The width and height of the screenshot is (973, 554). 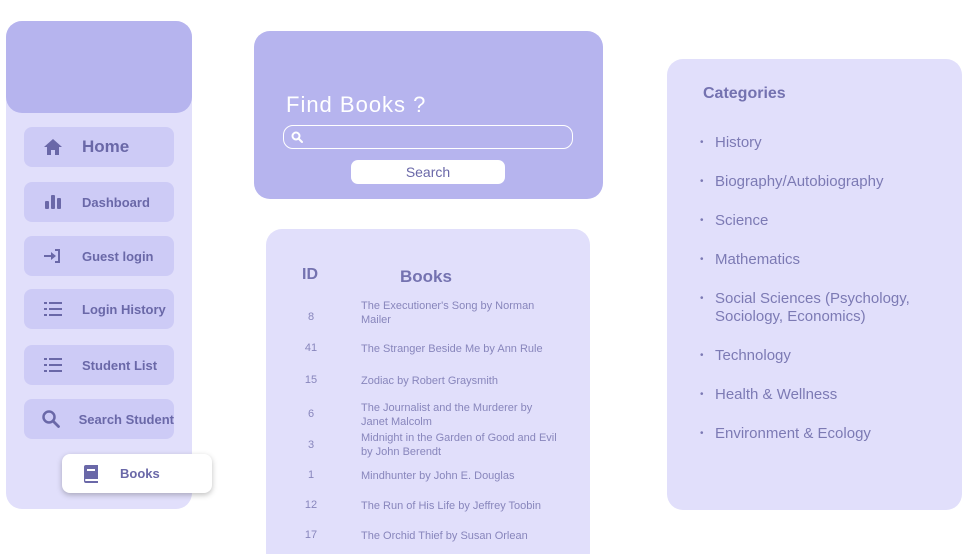 What do you see at coordinates (311, 475) in the screenshot?
I see `row-id: 1` at bounding box center [311, 475].